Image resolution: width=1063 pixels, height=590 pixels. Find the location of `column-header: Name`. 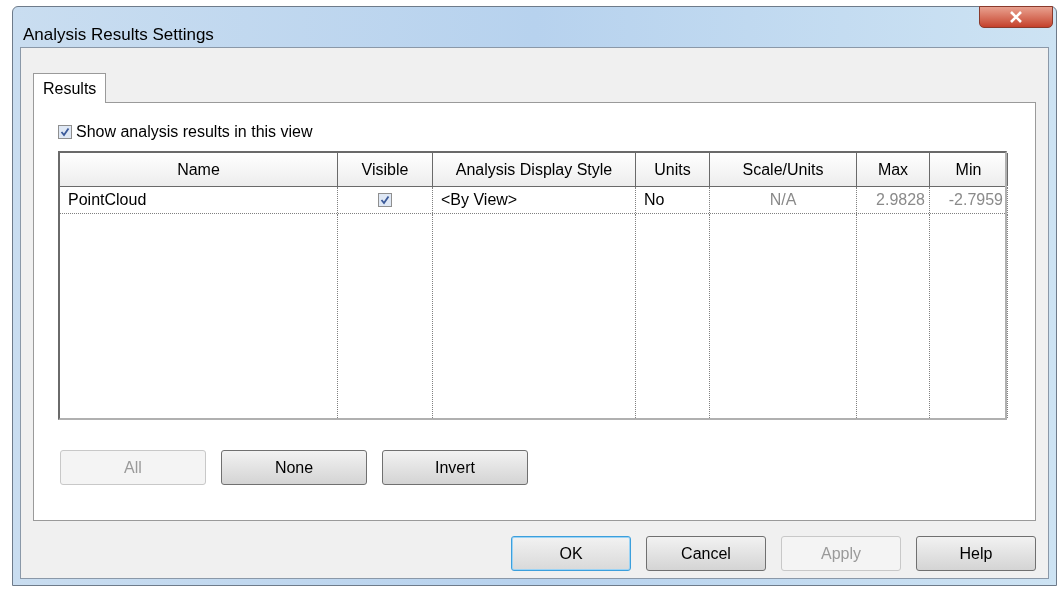

column-header: Name is located at coordinates (199, 169).